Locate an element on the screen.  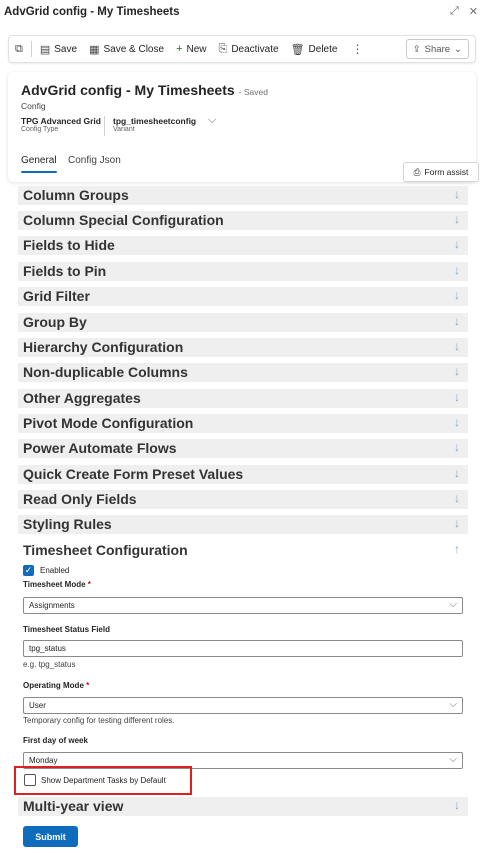
section-hierarchy-configuration: Hierarchy Configuration ↓ is located at coordinates (243, 347).